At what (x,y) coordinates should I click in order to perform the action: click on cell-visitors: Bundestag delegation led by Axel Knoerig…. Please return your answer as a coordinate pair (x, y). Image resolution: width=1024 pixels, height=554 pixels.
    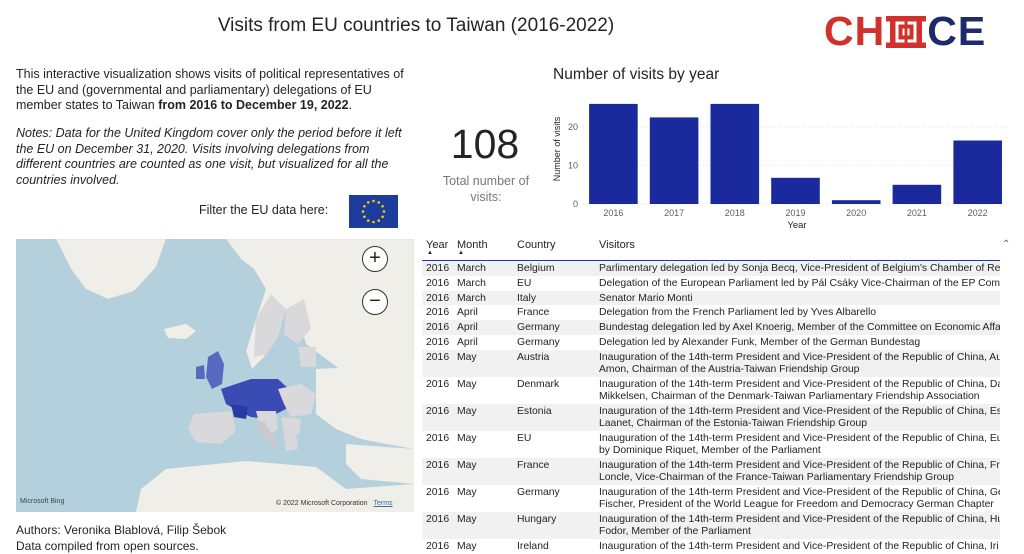
    Looking at the image, I should click on (799, 328).